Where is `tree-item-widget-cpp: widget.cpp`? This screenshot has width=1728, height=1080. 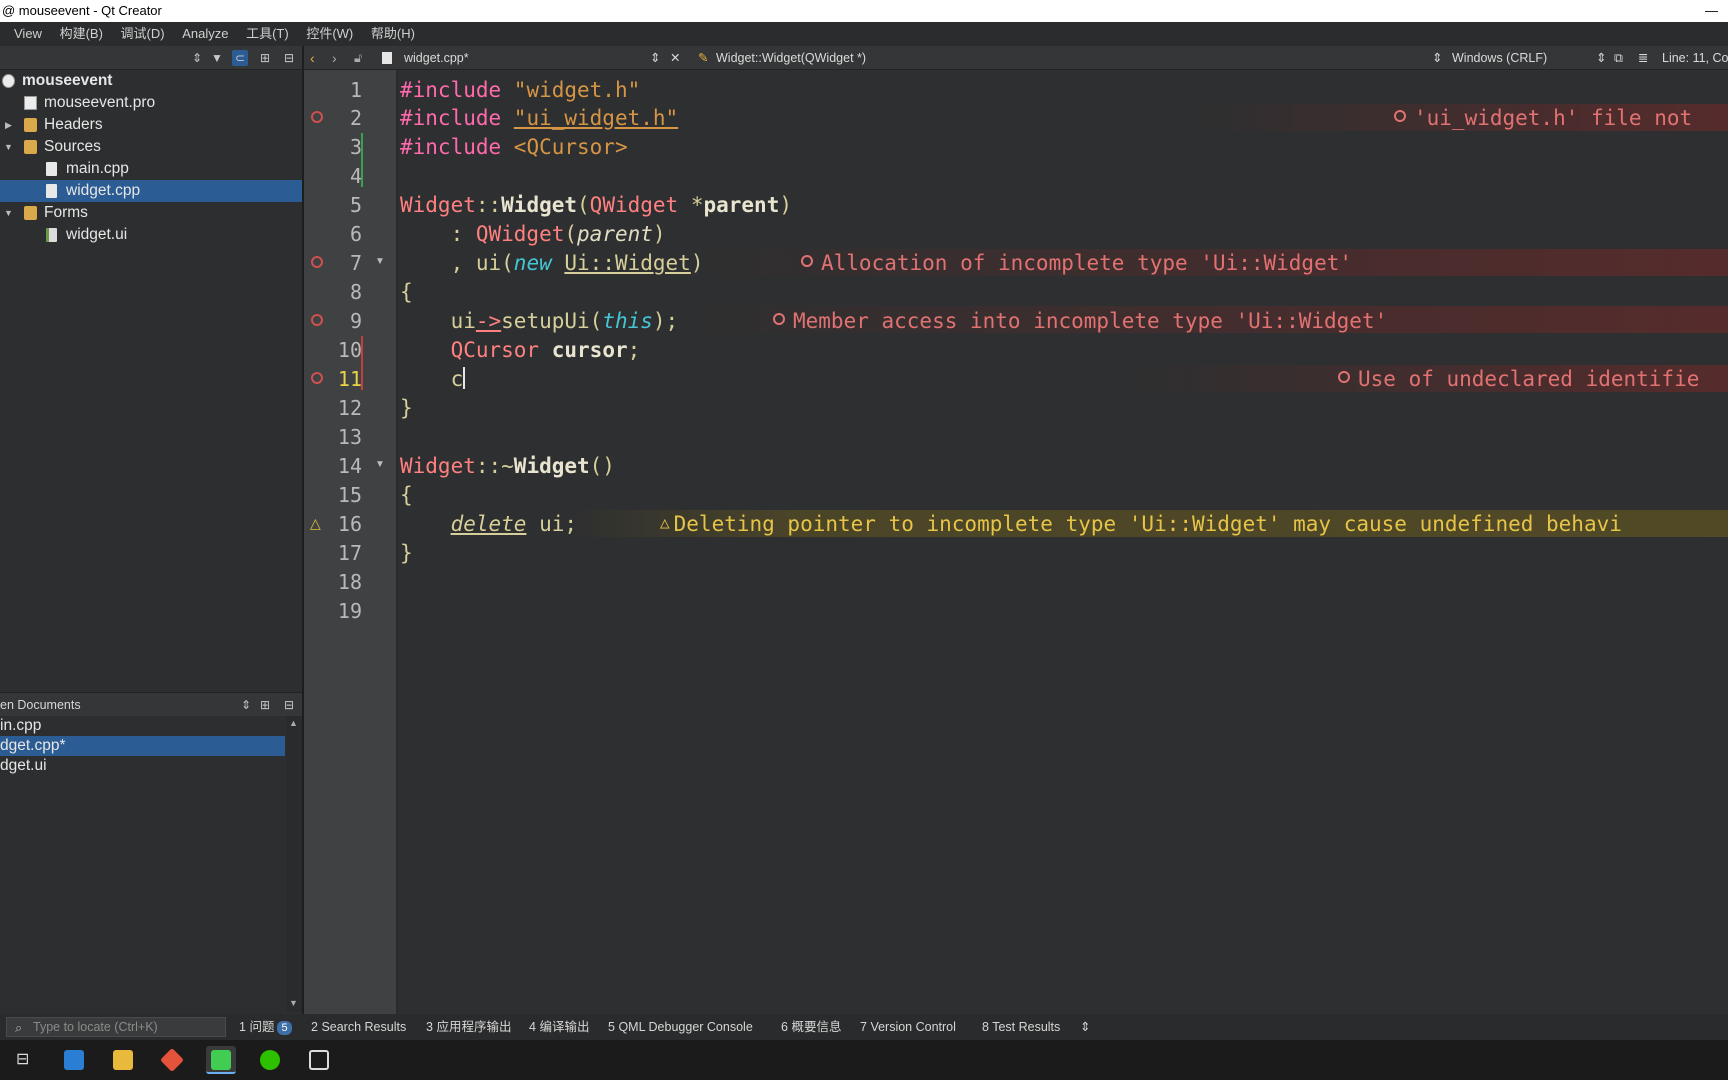 tree-item-widget-cpp: widget.cpp is located at coordinates (151, 191).